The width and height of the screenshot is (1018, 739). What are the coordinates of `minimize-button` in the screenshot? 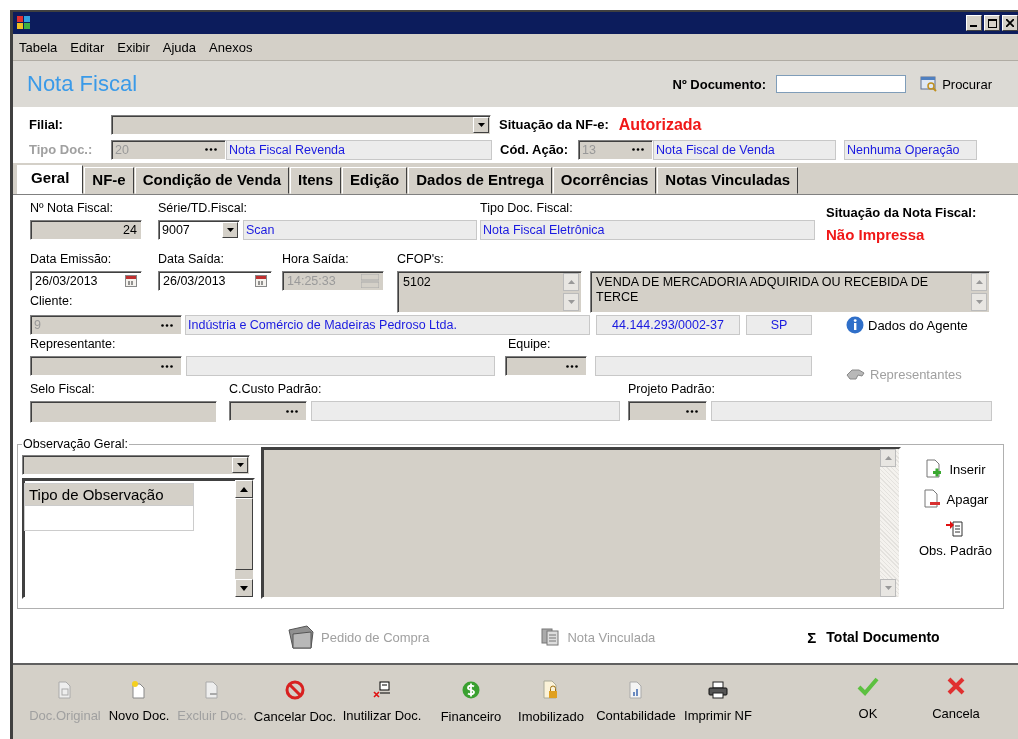 It's located at (974, 23).